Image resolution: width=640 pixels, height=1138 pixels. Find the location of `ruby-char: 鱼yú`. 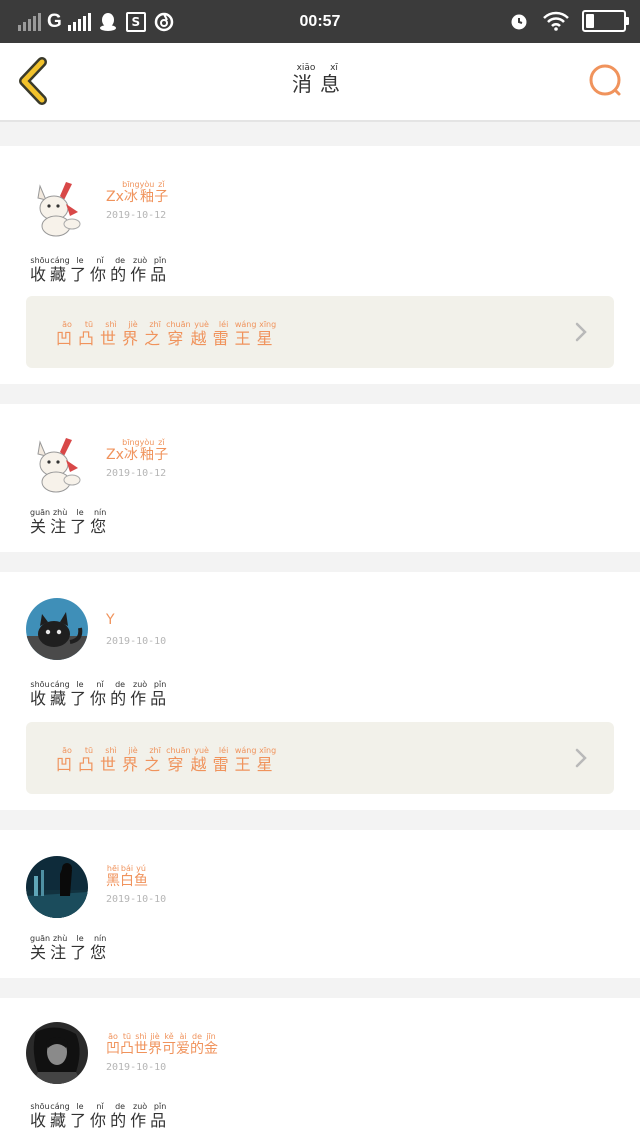

ruby-char: 鱼yú is located at coordinates (141, 876).